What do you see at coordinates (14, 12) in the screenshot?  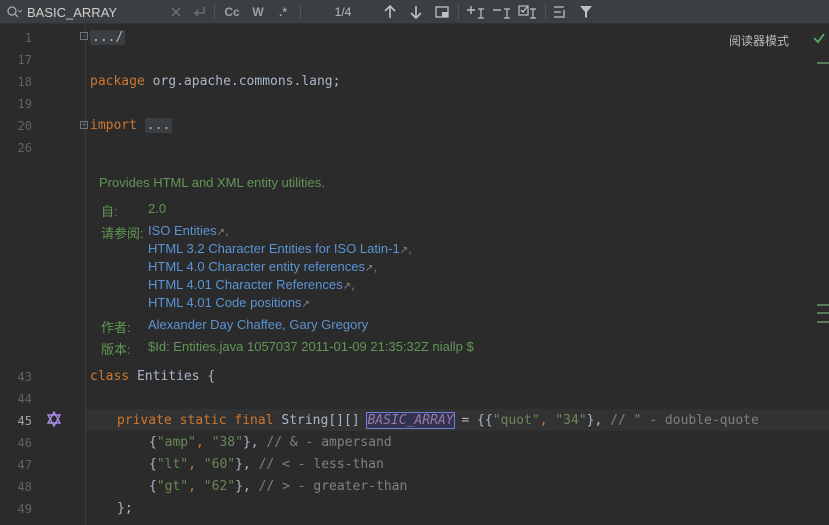 I see `search-history-icon` at bounding box center [14, 12].